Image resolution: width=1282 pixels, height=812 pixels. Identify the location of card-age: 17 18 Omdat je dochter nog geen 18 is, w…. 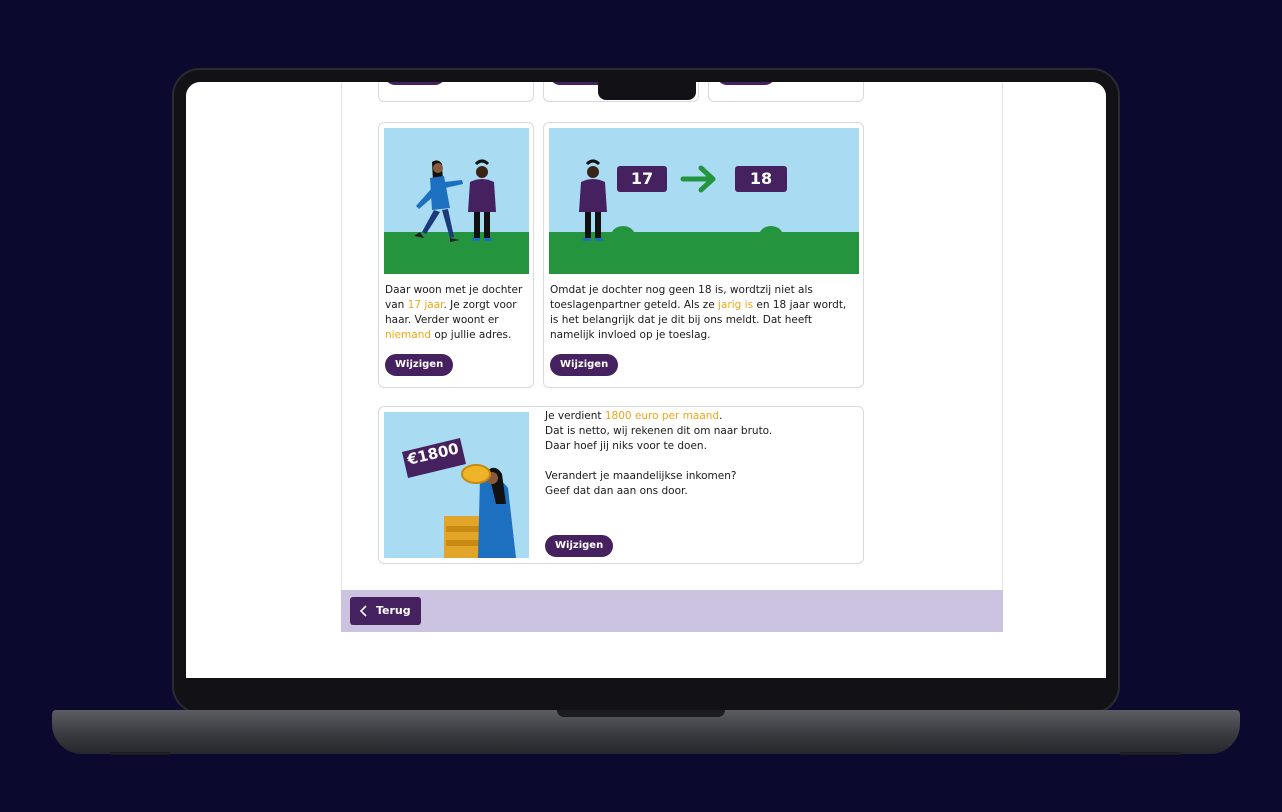
(703, 255).